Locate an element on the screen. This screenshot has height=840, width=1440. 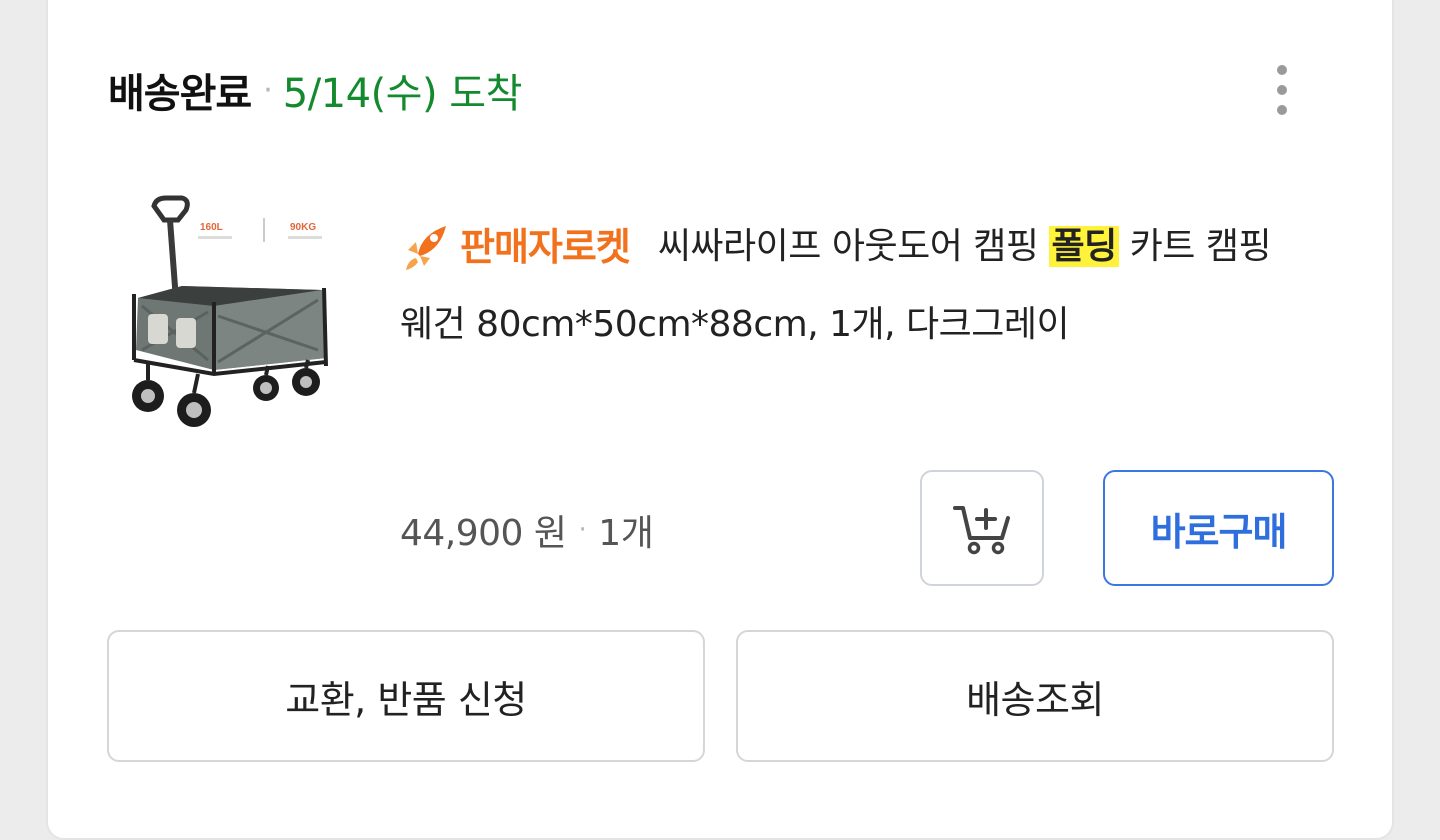
more-vertical-icon is located at coordinates (1282, 70).